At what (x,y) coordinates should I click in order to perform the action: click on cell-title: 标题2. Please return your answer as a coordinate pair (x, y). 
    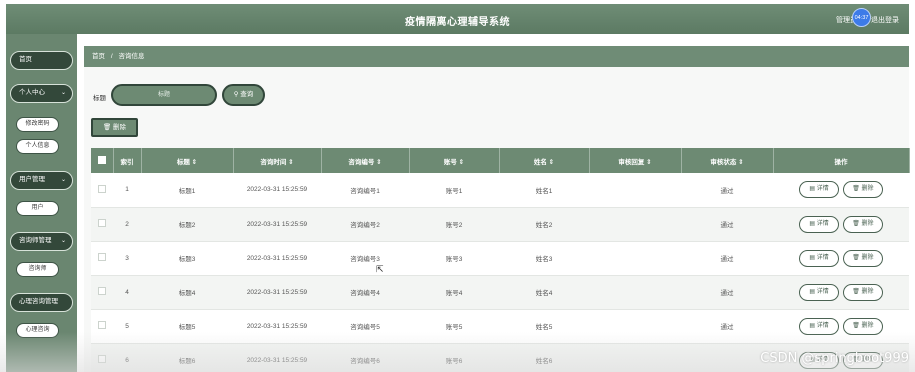
    Looking at the image, I should click on (187, 225).